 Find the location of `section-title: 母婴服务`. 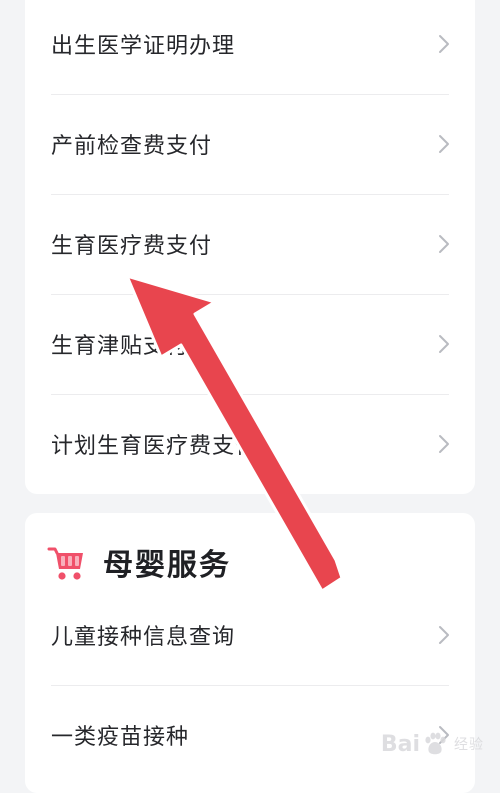

section-title: 母婴服务 is located at coordinates (167, 565).